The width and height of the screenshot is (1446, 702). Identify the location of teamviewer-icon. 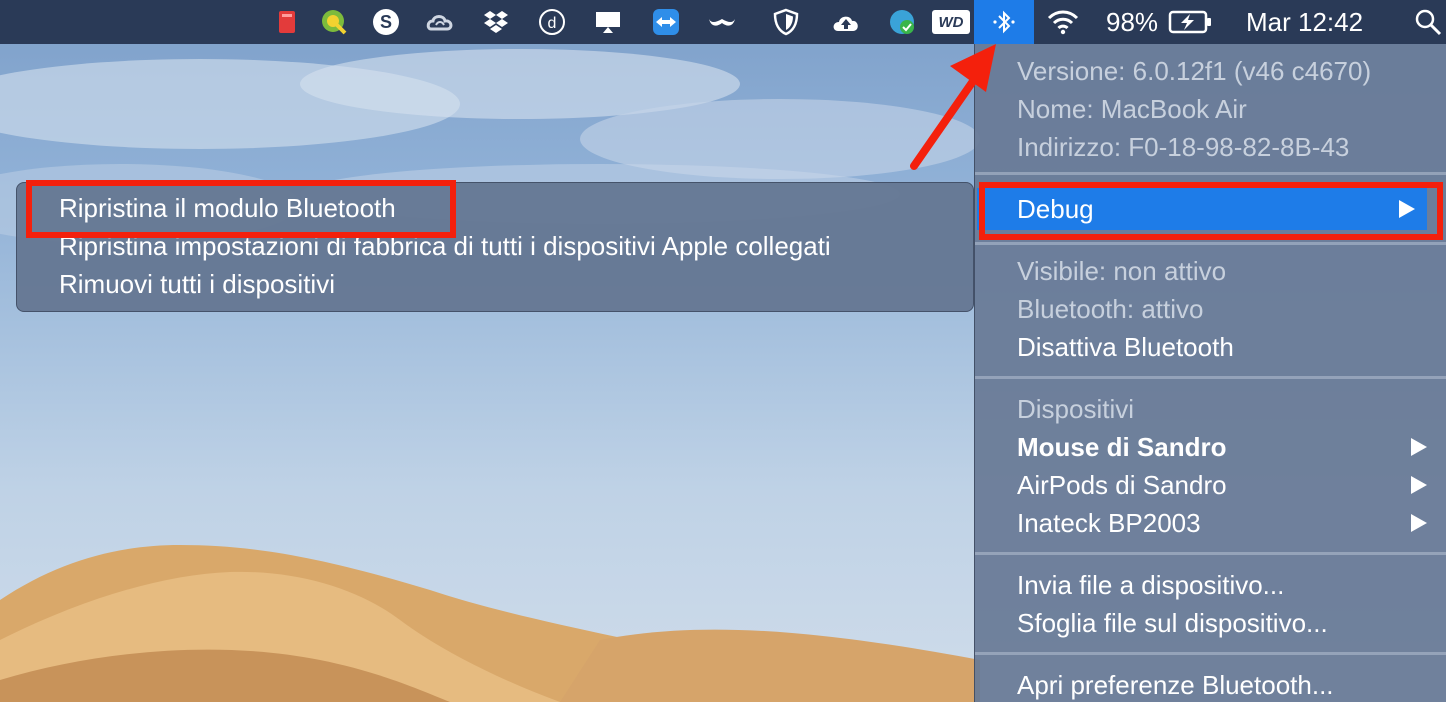
(666, 22).